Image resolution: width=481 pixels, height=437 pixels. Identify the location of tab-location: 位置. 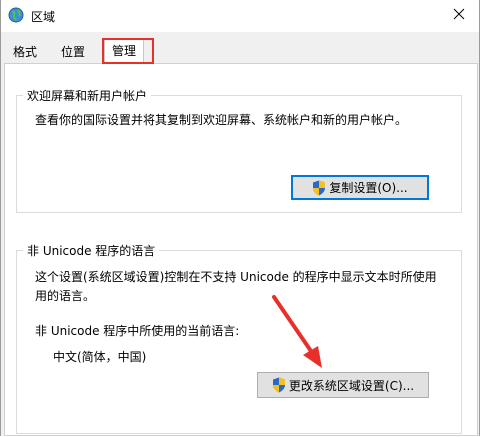
(73, 52).